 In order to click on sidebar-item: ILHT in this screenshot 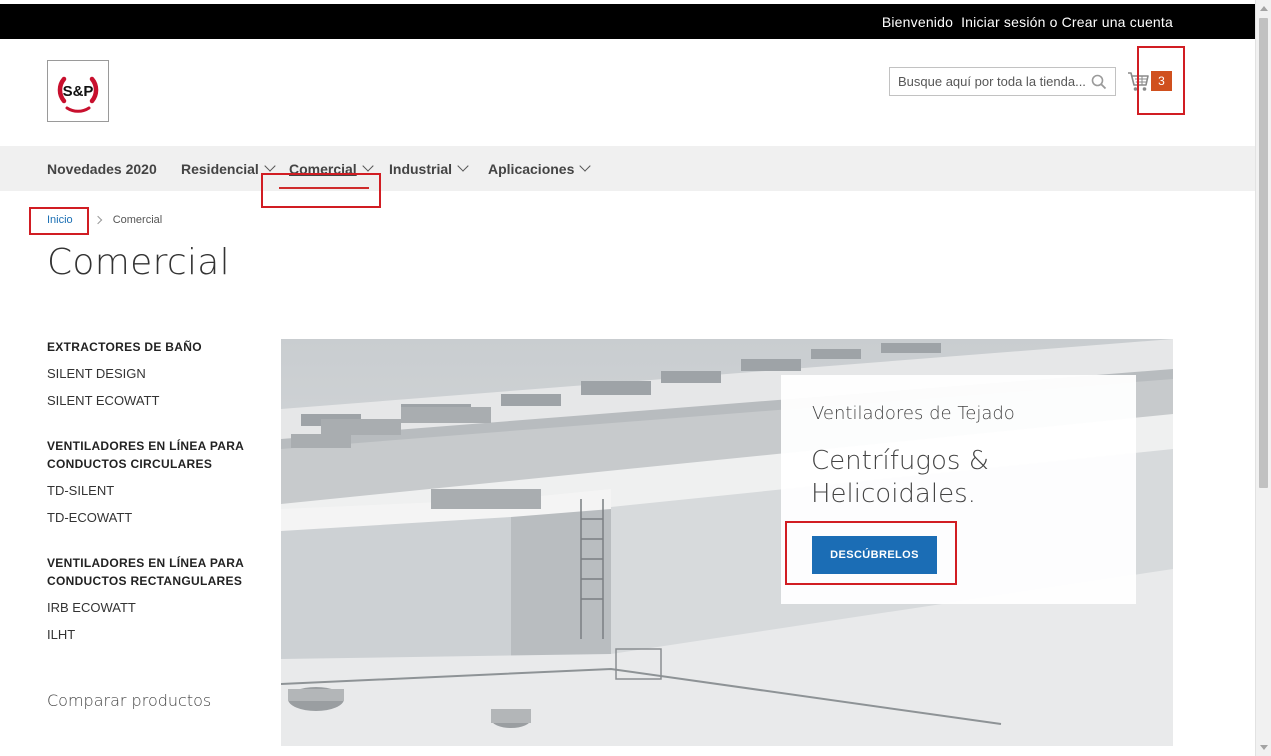, I will do `click(157, 635)`.